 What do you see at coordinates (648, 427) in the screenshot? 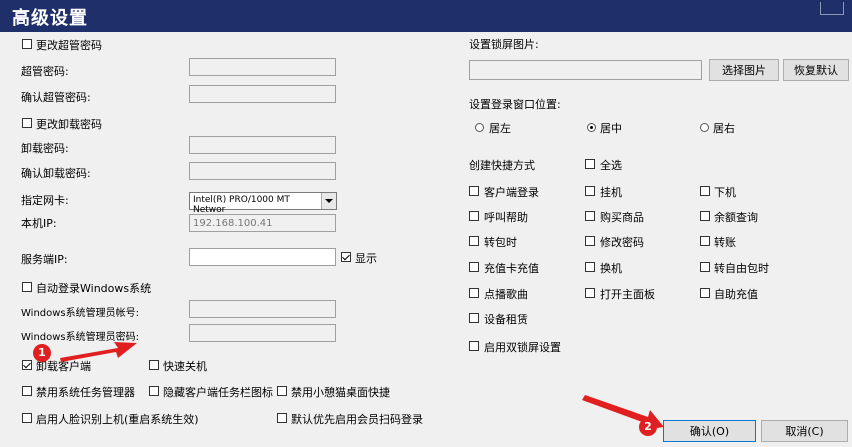
I see `annotation-marker-2: 2` at bounding box center [648, 427].